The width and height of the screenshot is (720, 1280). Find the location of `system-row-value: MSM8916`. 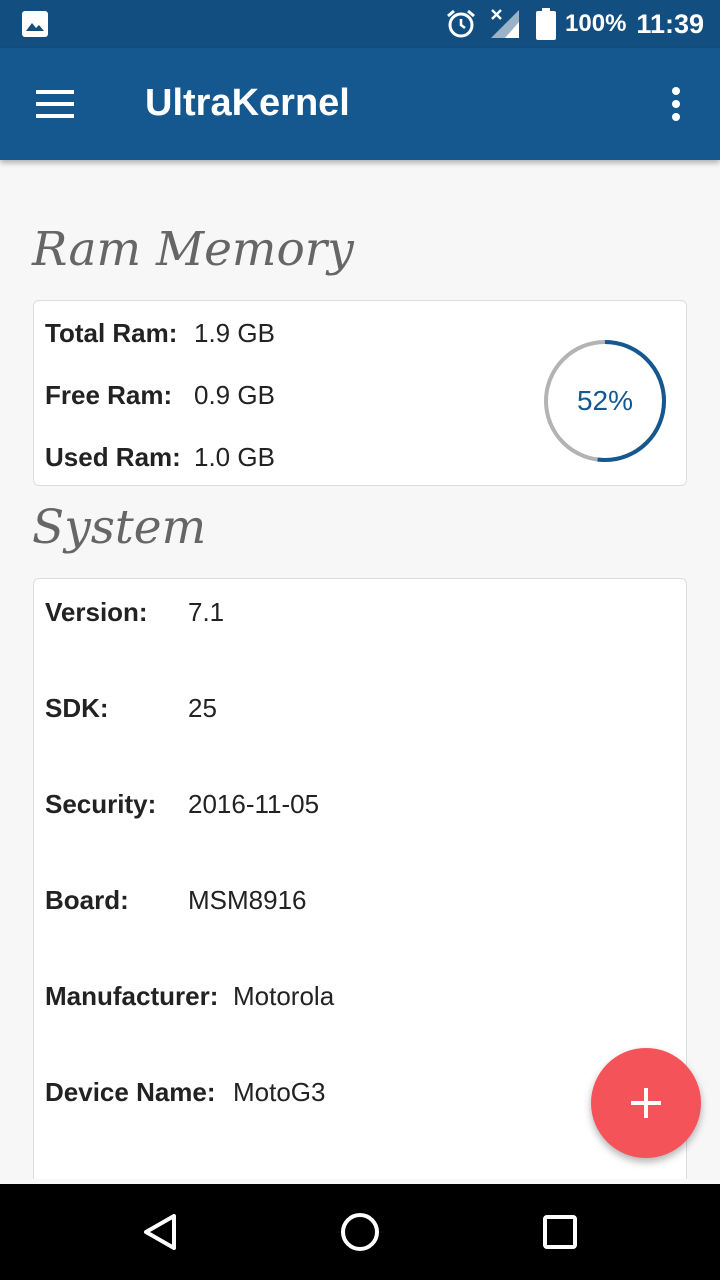

system-row-value: MSM8916 is located at coordinates (247, 900).